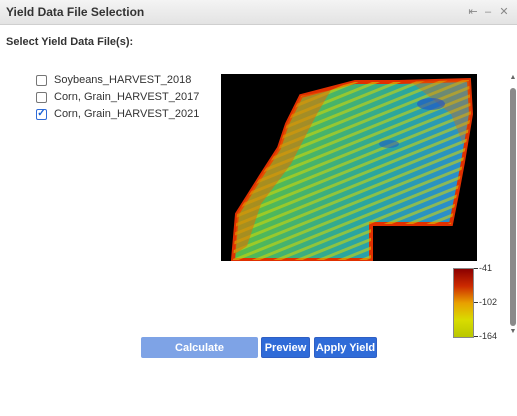 The image size is (517, 416). What do you see at coordinates (486, 268) in the screenshot?
I see `legend-label-max: -41` at bounding box center [486, 268].